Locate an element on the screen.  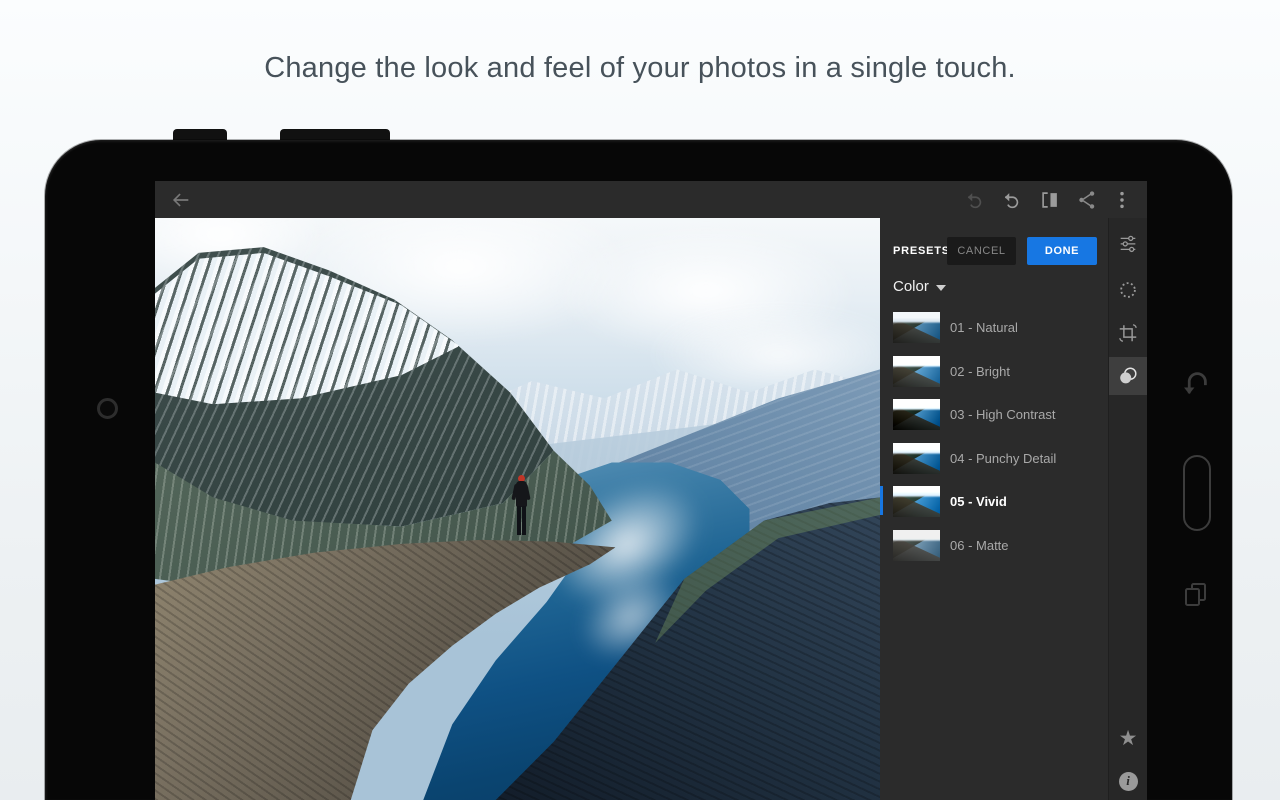
preset-list-item: 01 - Natural is located at coordinates (994, 328).